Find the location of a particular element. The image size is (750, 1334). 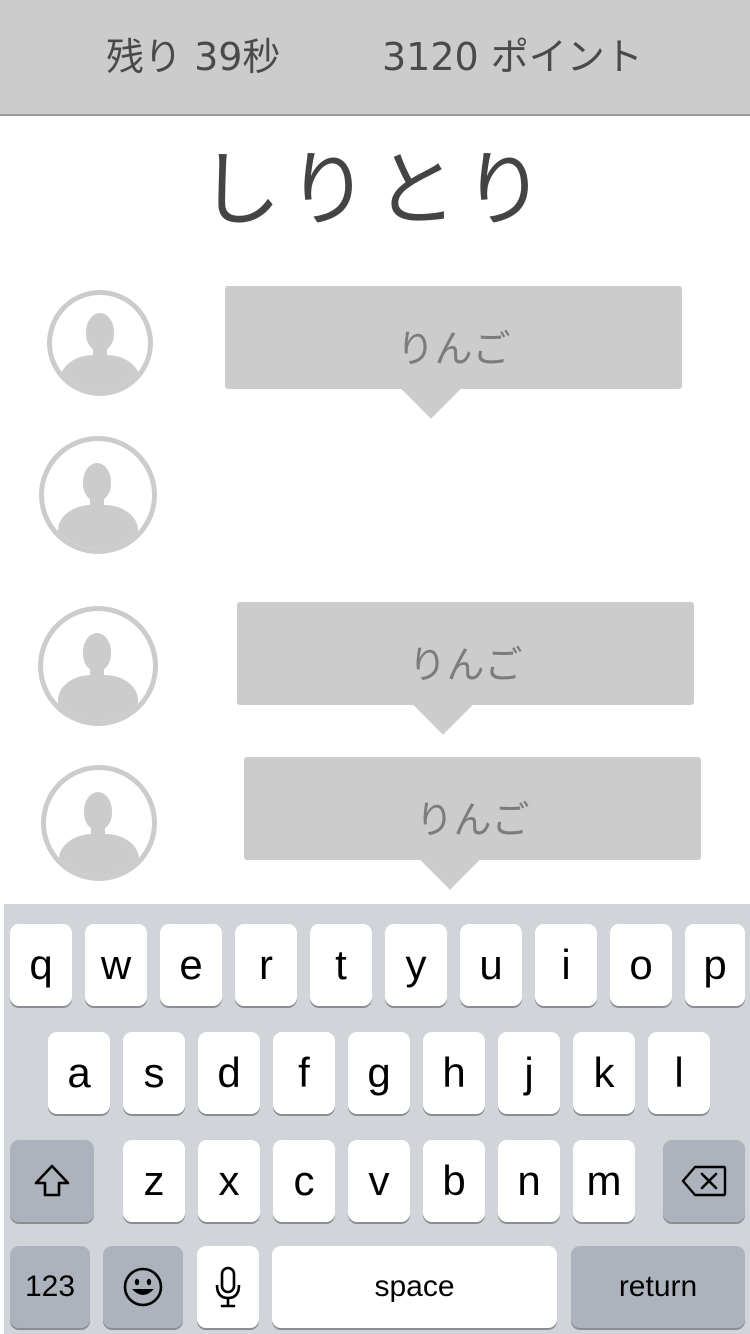

key-f: f is located at coordinates (304, 1073).